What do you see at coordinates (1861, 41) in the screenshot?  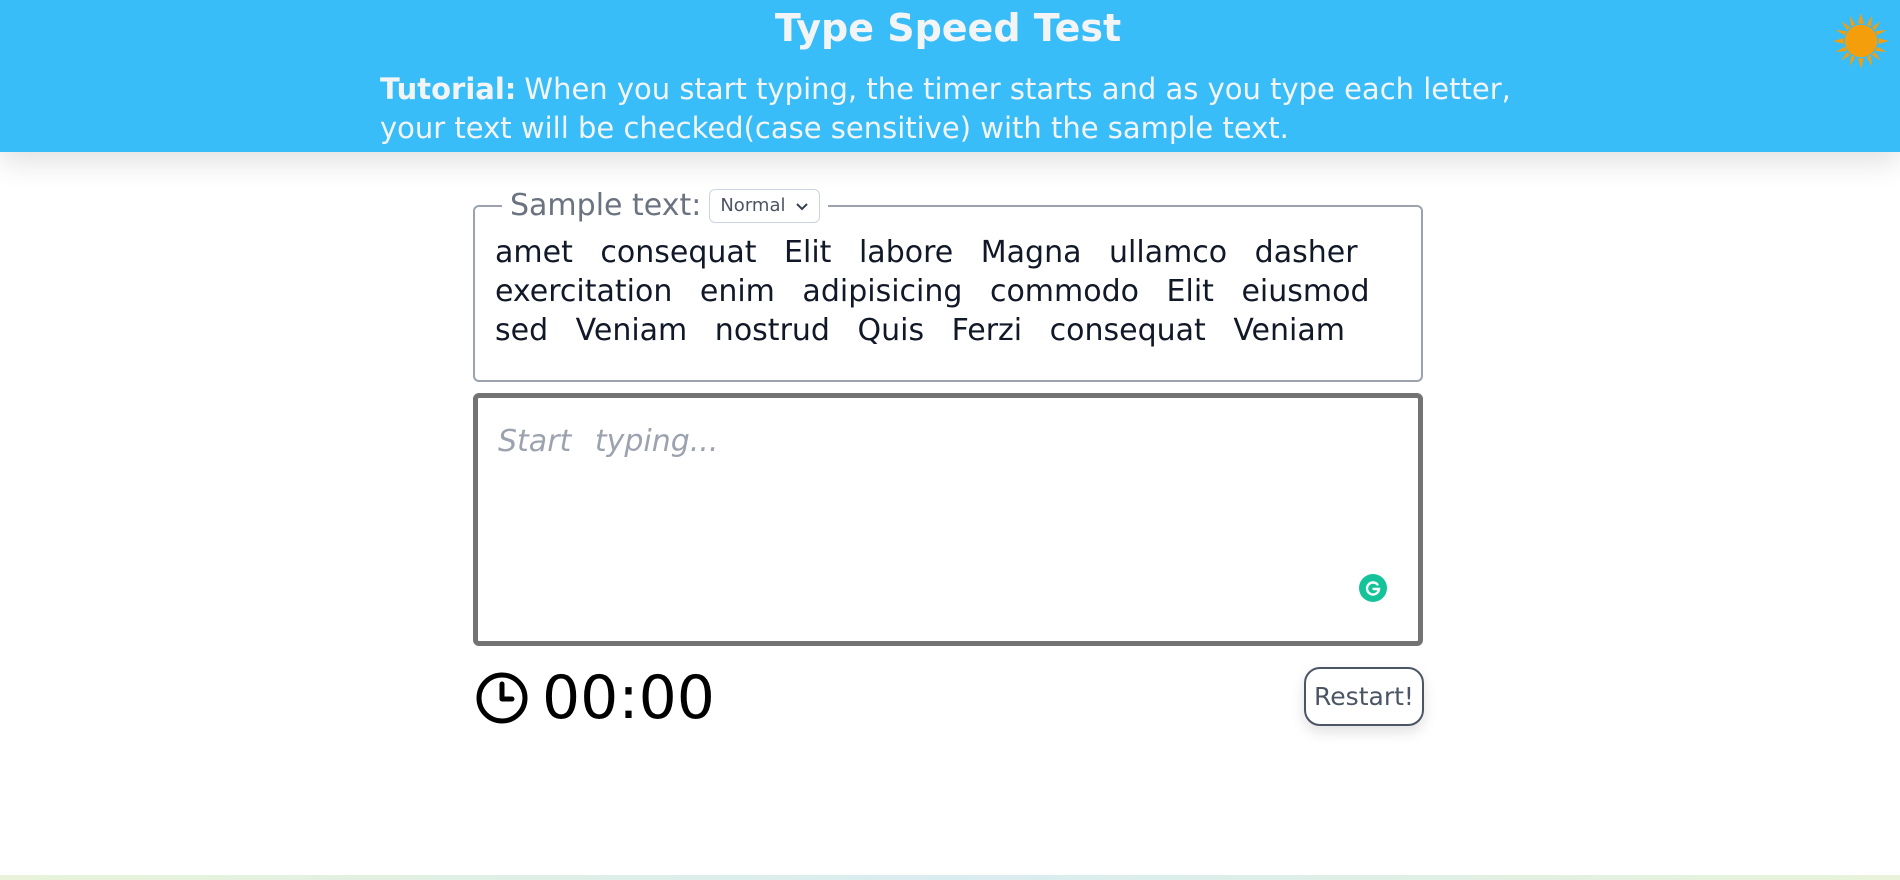 I see `sun-icon` at bounding box center [1861, 41].